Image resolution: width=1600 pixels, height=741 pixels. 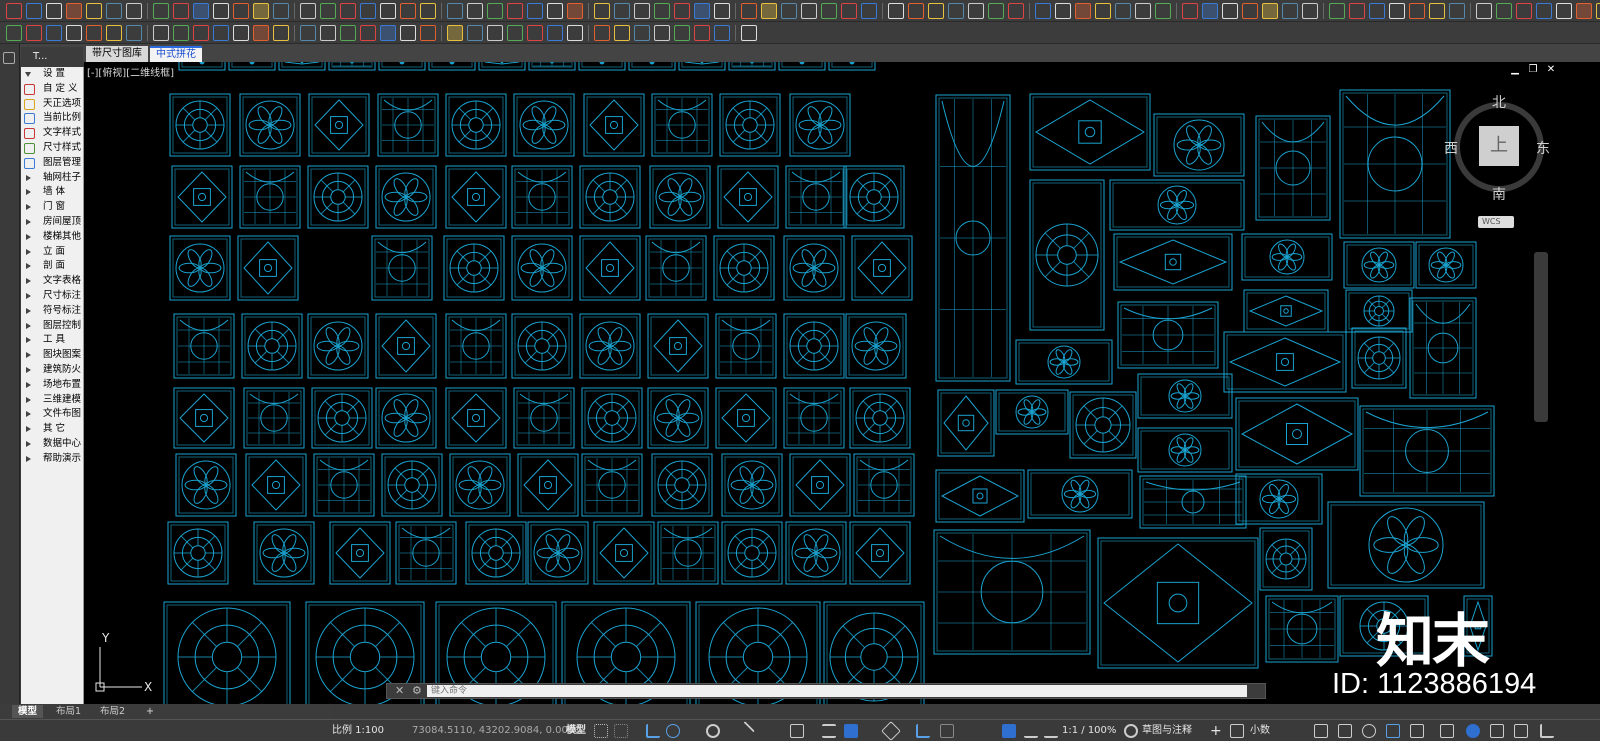 What do you see at coordinates (176, 54) in the screenshot?
I see `tab-chinese-pattern: 中式拼花` at bounding box center [176, 54].